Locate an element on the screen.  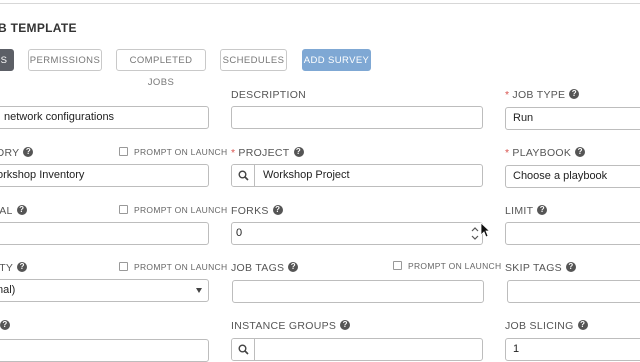
project-label: * PROJECT? is located at coordinates (267, 153).